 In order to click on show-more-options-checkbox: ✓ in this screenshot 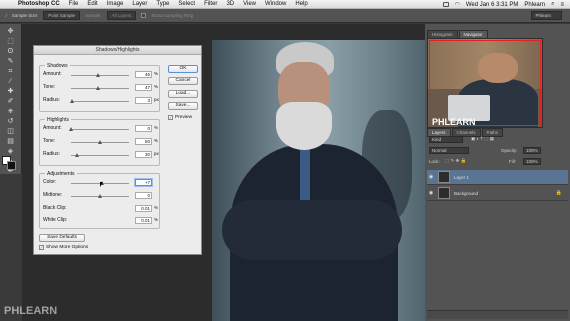, I will do `click(41, 247)`.